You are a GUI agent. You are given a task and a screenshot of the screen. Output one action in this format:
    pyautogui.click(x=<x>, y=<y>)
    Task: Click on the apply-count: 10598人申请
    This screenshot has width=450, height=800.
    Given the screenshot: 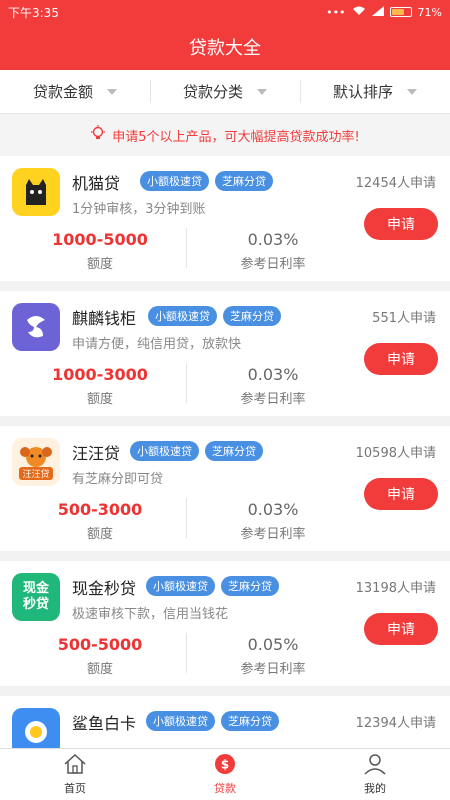 What is the action you would take?
    pyautogui.click(x=395, y=453)
    